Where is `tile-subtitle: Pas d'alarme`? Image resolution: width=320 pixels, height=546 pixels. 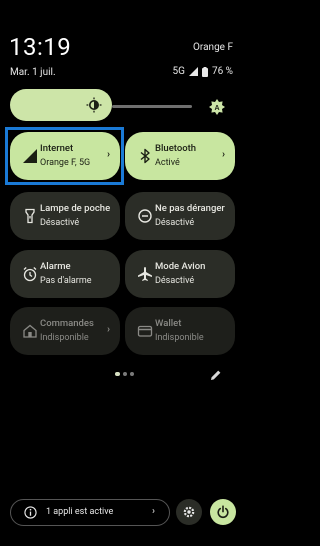
tile-subtitle: Pas d'alarme is located at coordinates (66, 281).